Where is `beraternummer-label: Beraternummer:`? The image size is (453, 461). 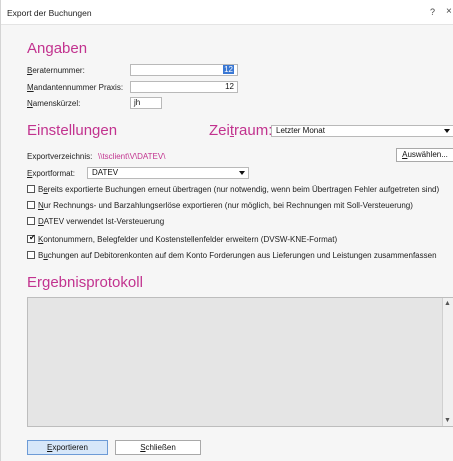
beraternummer-label: Beraternummer: is located at coordinates (56, 70).